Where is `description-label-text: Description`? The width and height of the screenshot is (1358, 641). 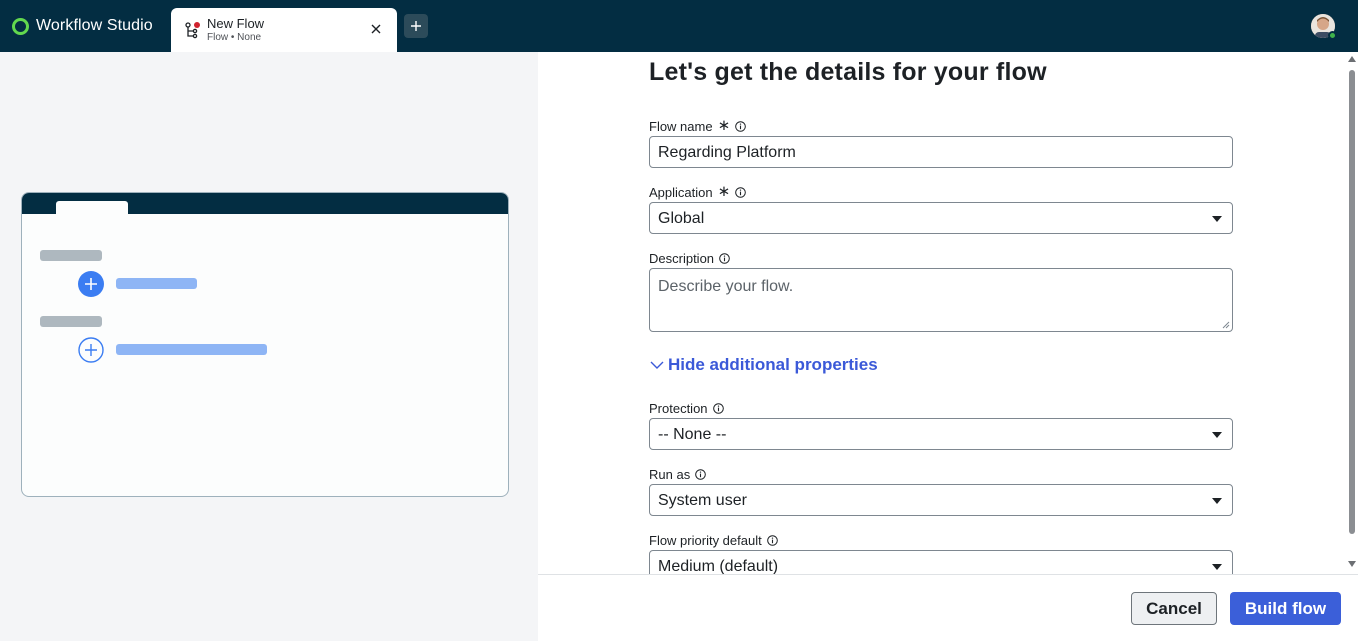 description-label-text: Description is located at coordinates (682, 258).